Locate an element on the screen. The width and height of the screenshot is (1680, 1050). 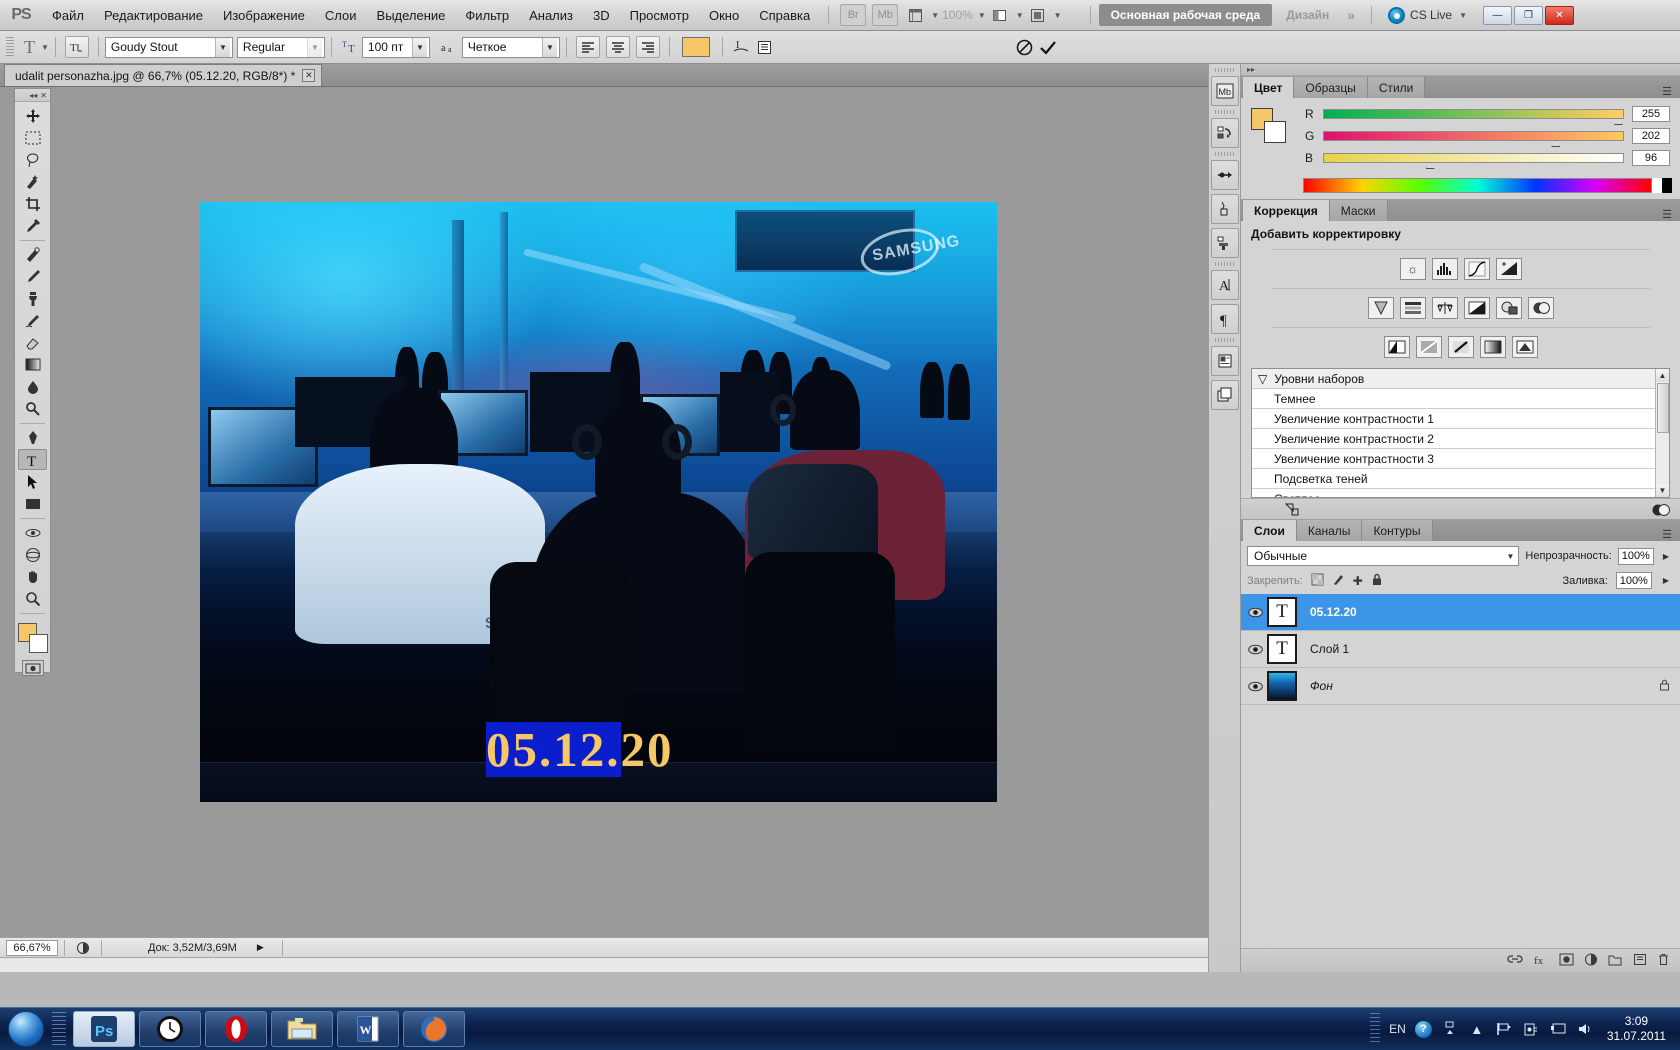
minimize-button: — is located at coordinates (1497, 15).